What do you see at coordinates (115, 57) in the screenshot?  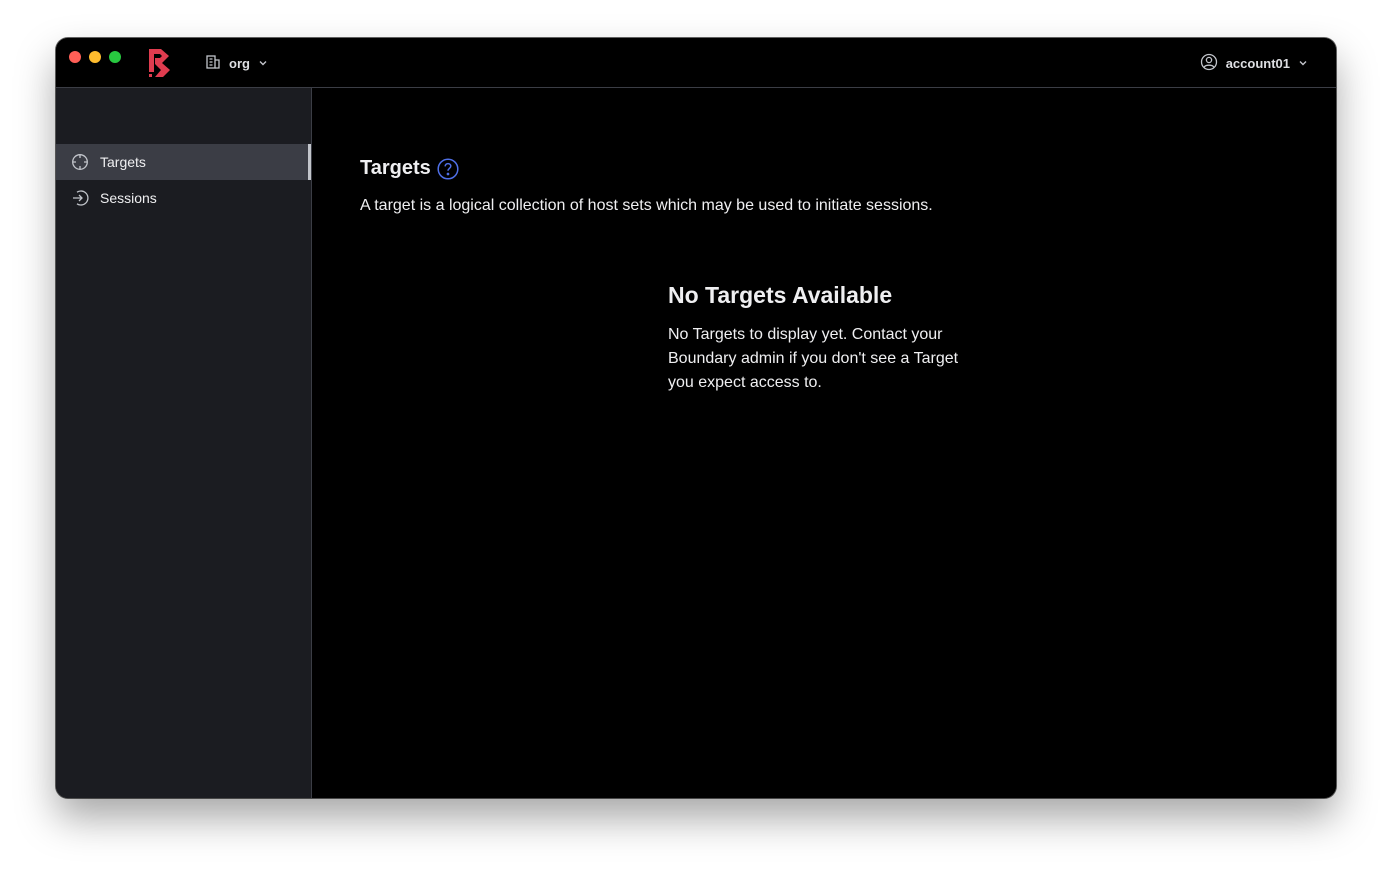 I see `zoom-window-button` at bounding box center [115, 57].